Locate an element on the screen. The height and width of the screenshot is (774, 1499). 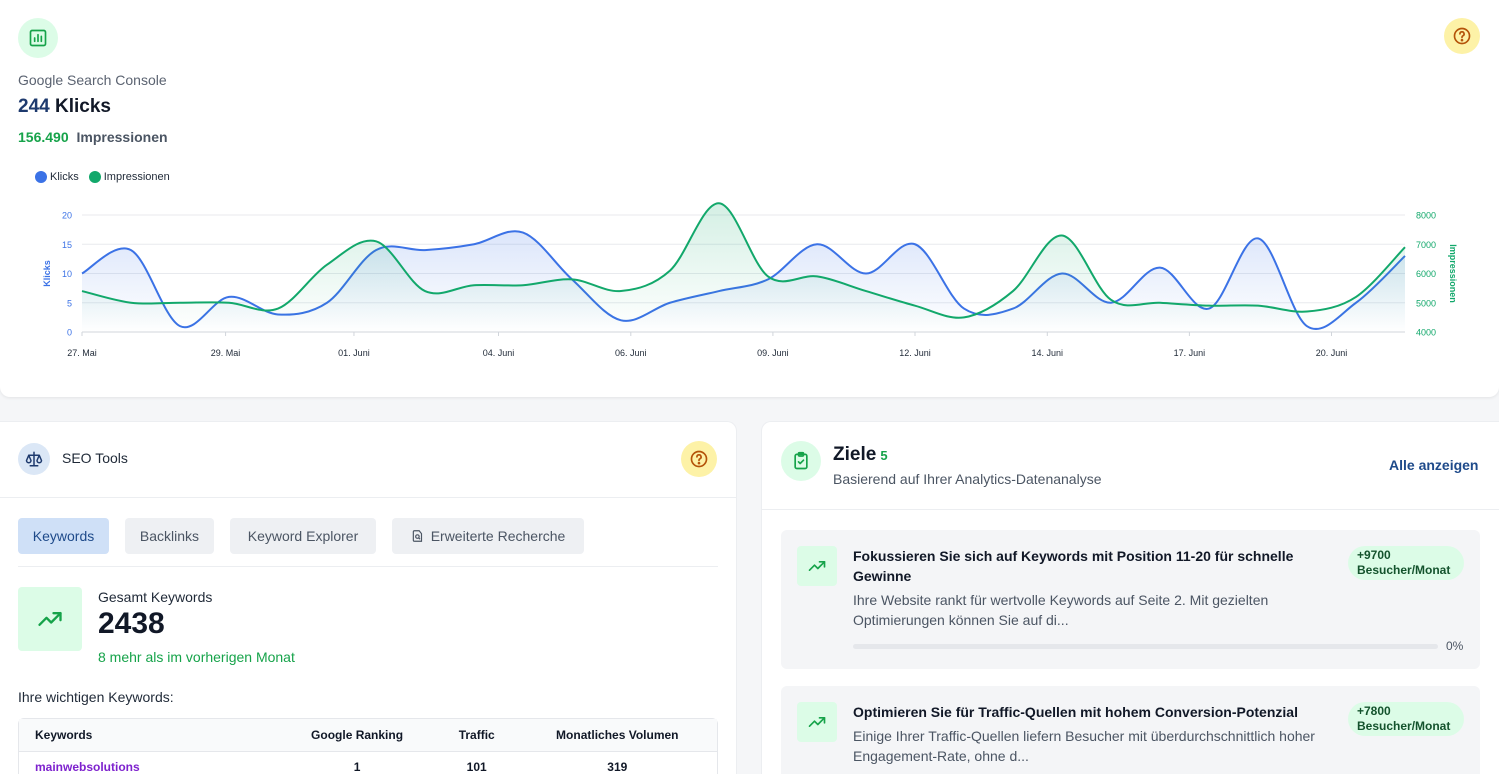
tab-keyword-explorer: Keyword Explorer is located at coordinates (303, 536).